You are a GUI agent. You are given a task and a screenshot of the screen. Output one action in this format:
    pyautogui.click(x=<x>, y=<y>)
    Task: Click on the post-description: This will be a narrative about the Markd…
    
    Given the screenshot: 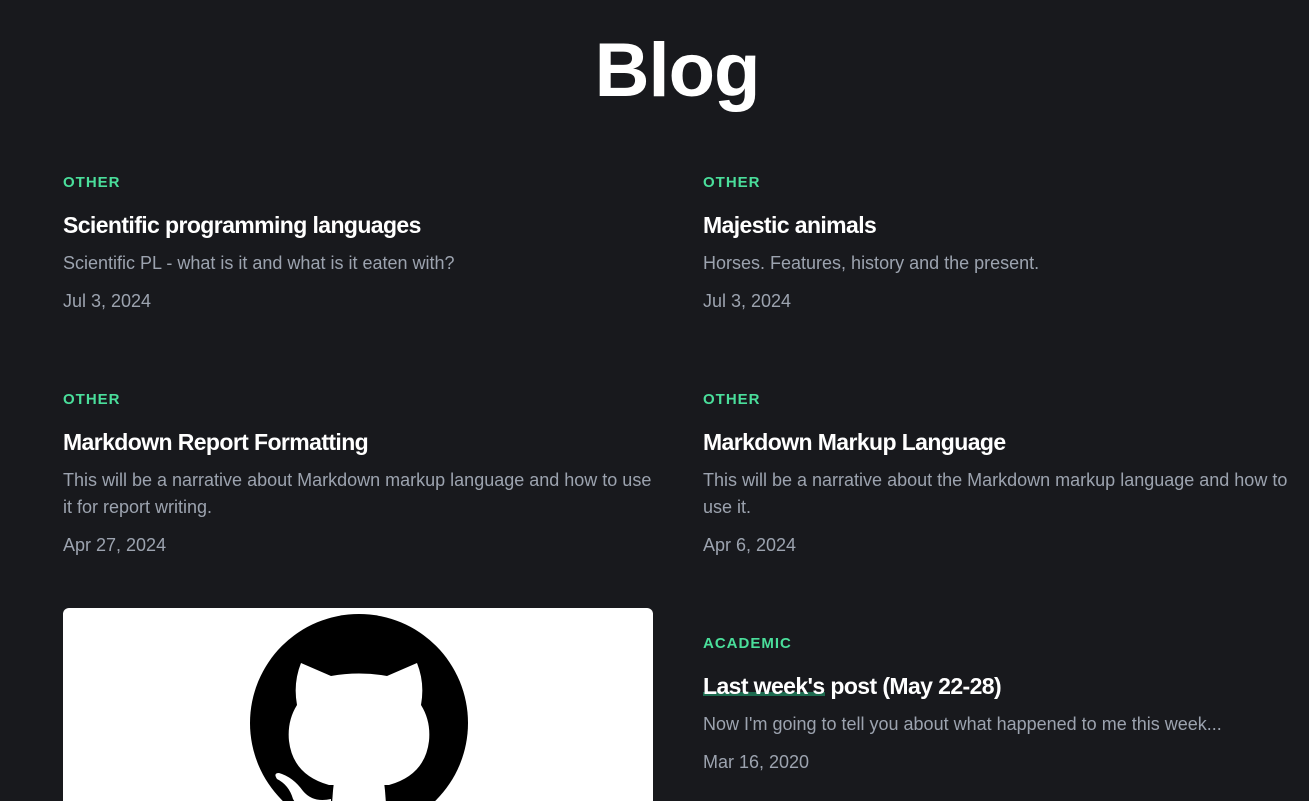 What is the action you would take?
    pyautogui.click(x=995, y=493)
    